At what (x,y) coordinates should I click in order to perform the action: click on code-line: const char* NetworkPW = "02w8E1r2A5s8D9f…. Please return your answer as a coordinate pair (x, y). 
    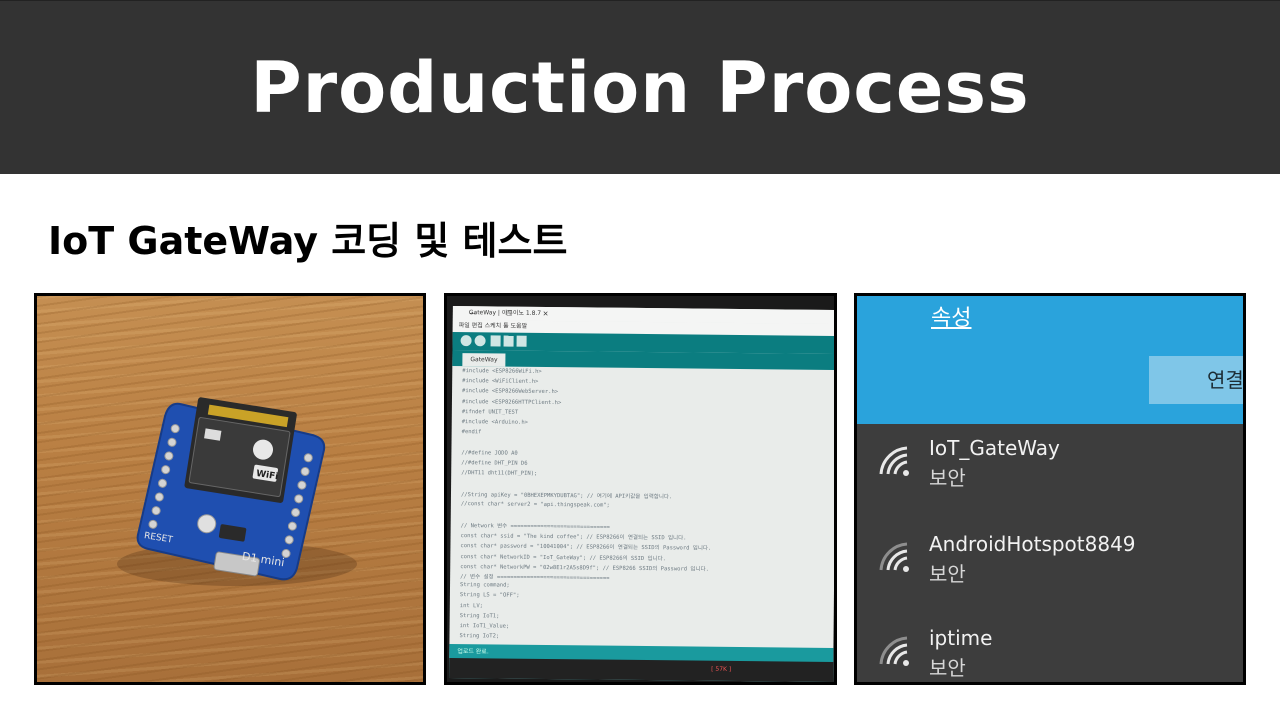
    Looking at the image, I should click on (584, 568).